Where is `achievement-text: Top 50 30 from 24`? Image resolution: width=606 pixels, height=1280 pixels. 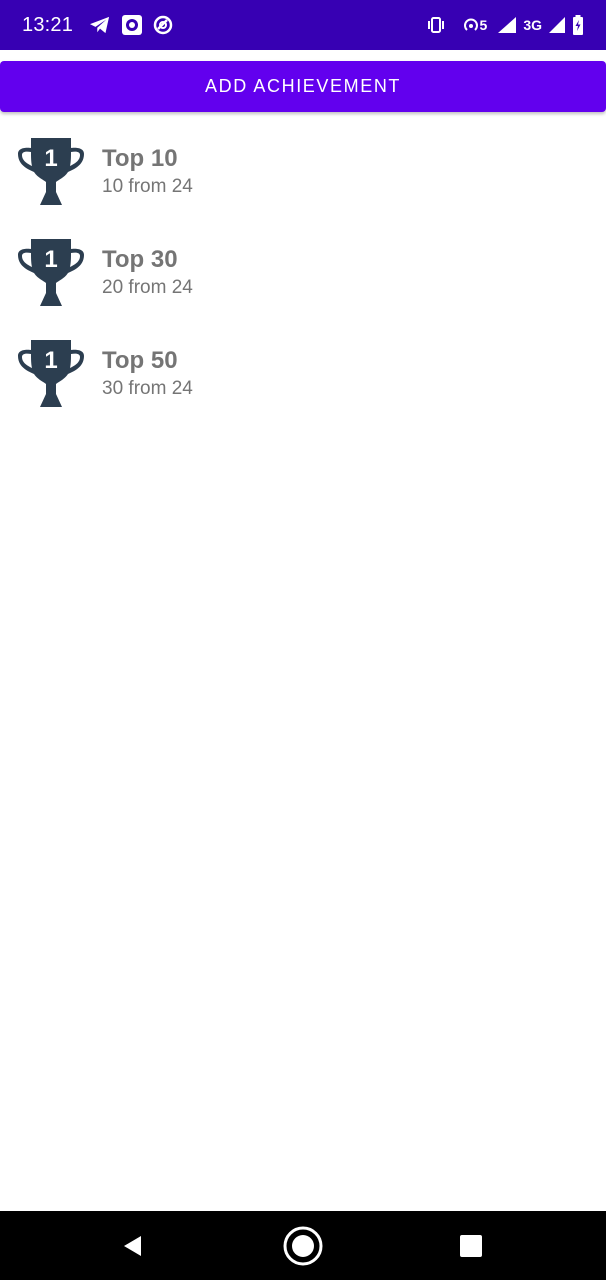
achievement-text: Top 50 30 from 24 is located at coordinates (147, 373).